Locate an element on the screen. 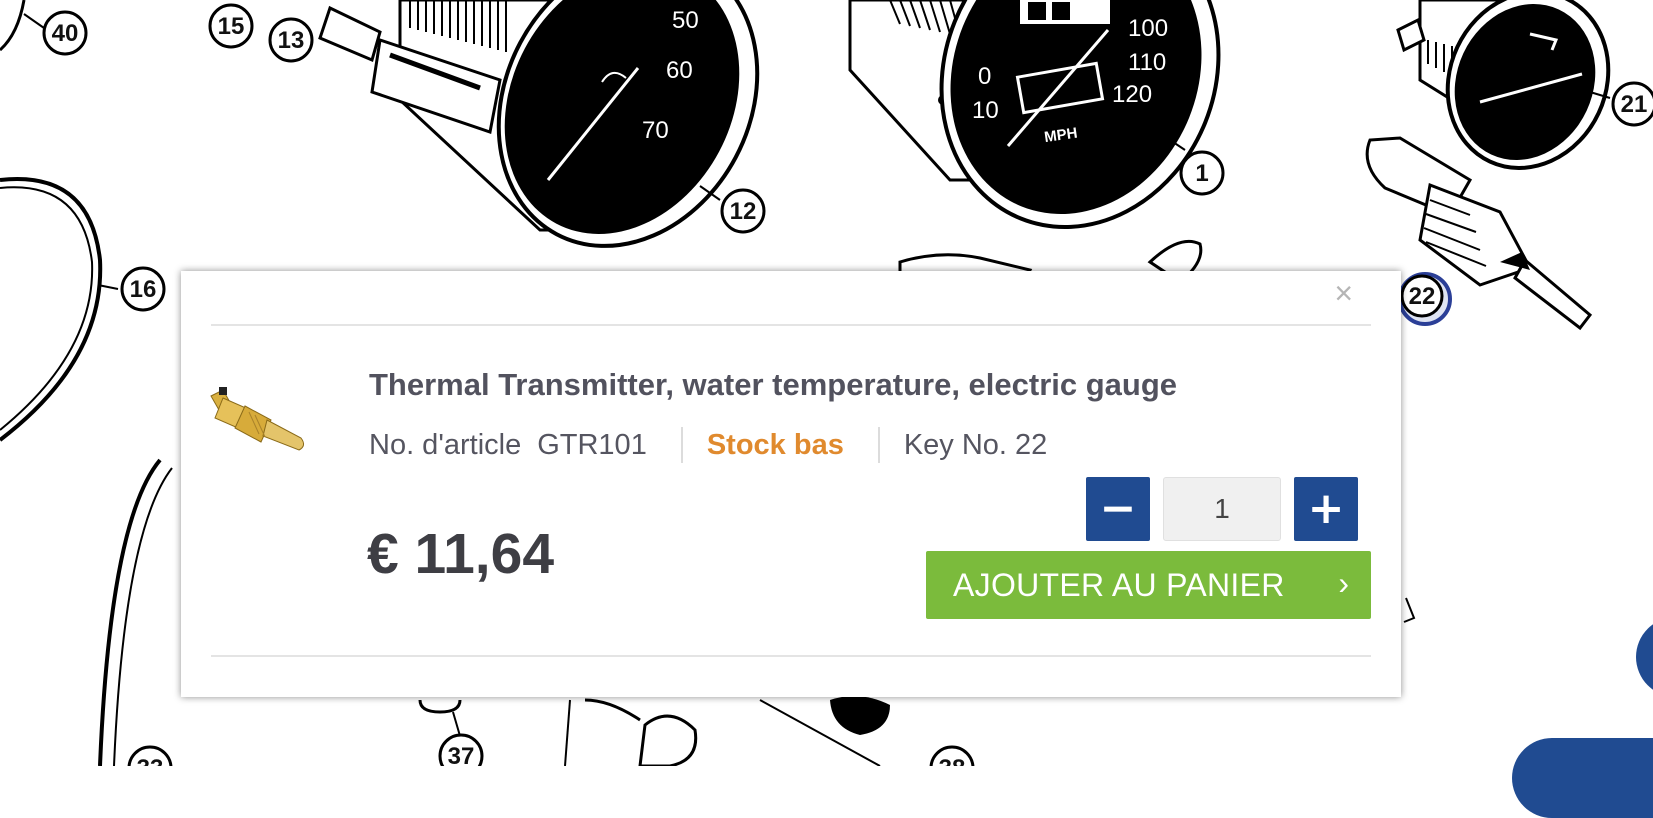 This screenshot has height=818, width=1653. svg-text: 13 is located at coordinates (291, 40).